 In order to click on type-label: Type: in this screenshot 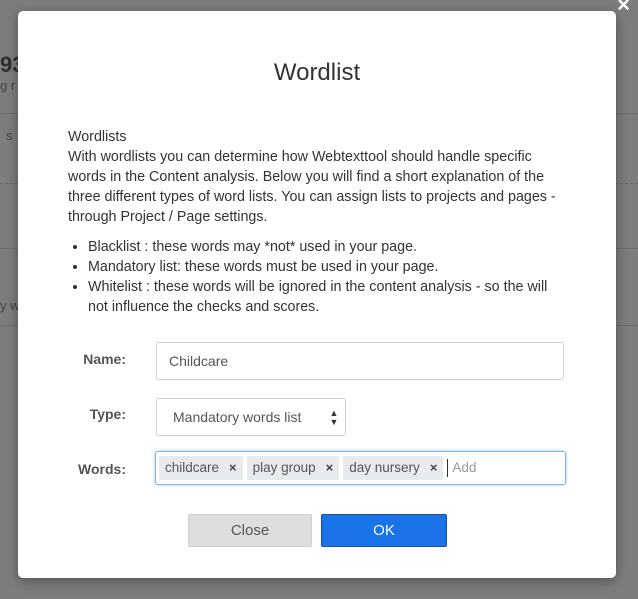, I will do `click(107, 414)`.